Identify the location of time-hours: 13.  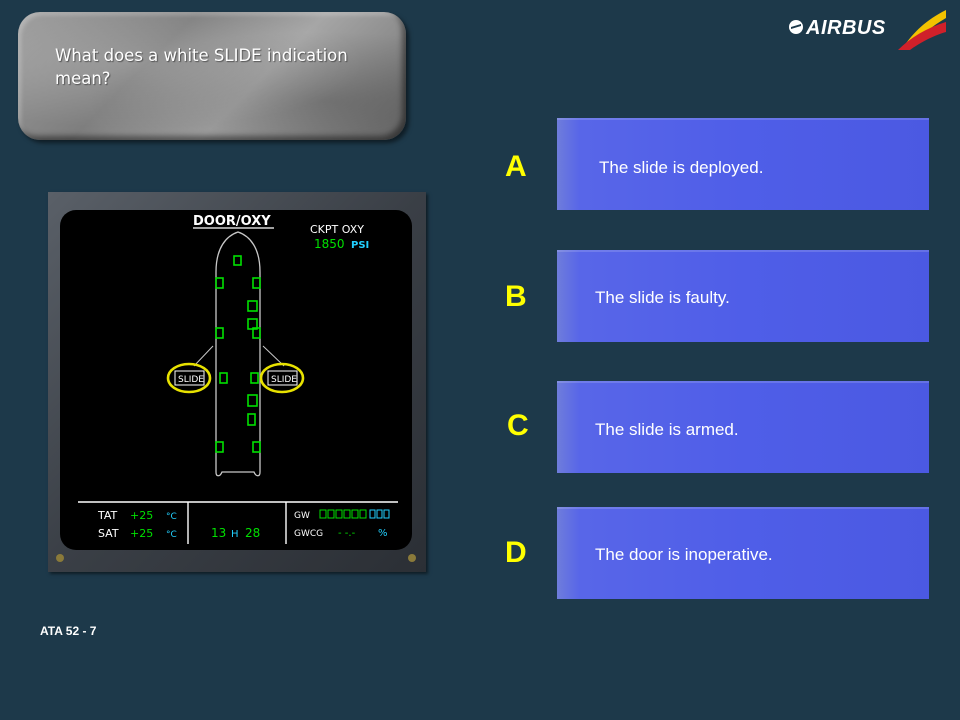
(218, 533).